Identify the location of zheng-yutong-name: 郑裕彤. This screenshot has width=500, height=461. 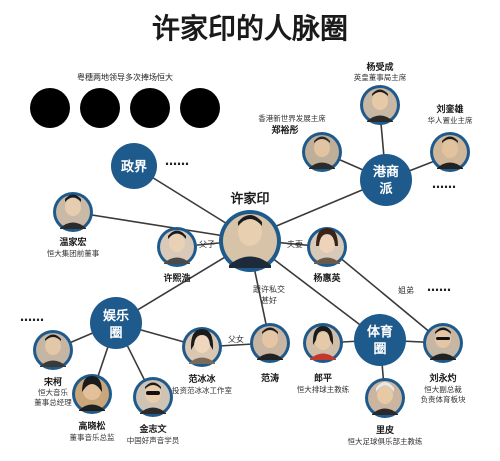
(284, 130).